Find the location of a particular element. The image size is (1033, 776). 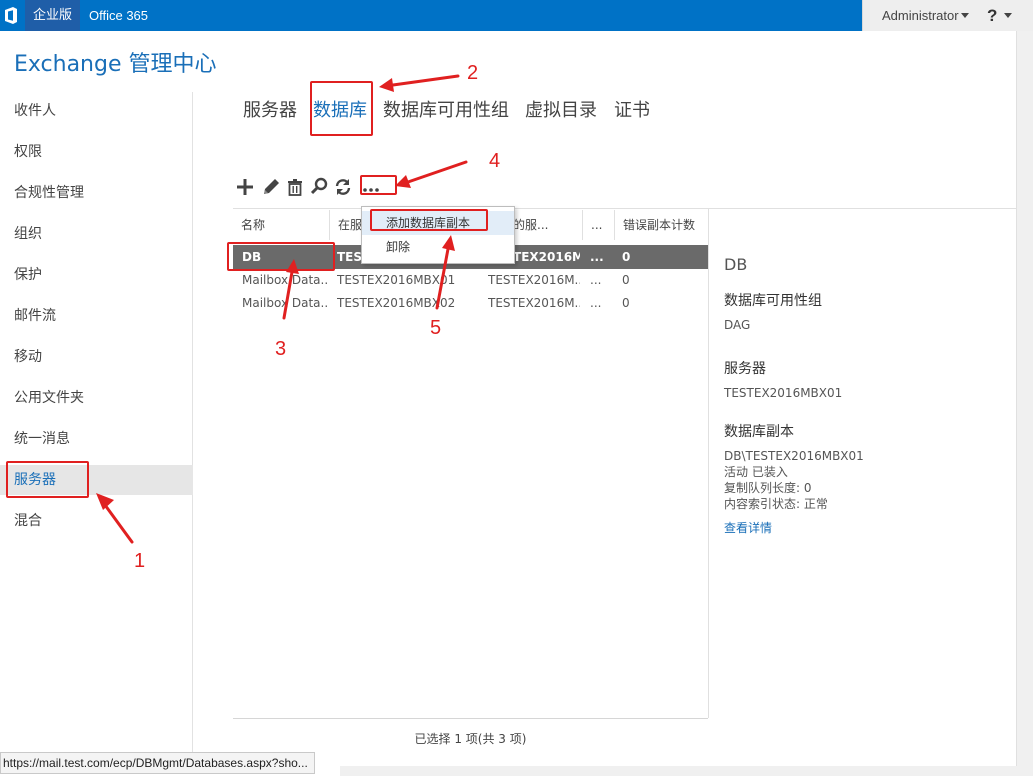

details-copy-name: DB\TESTEX2016MBX01 is located at coordinates (794, 456).